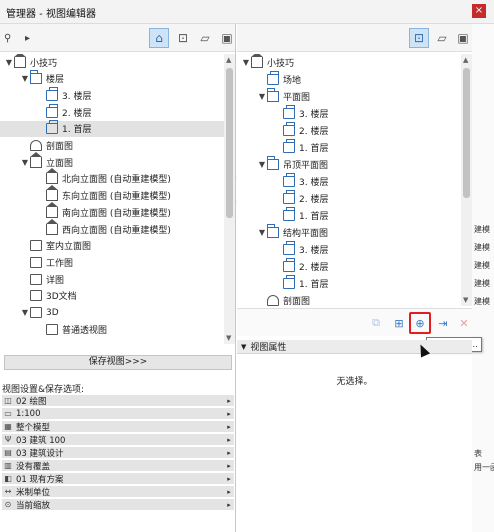  Describe the element at coordinates (229, 413) in the screenshot. I see `chevron-right-icon: ▸` at that location.